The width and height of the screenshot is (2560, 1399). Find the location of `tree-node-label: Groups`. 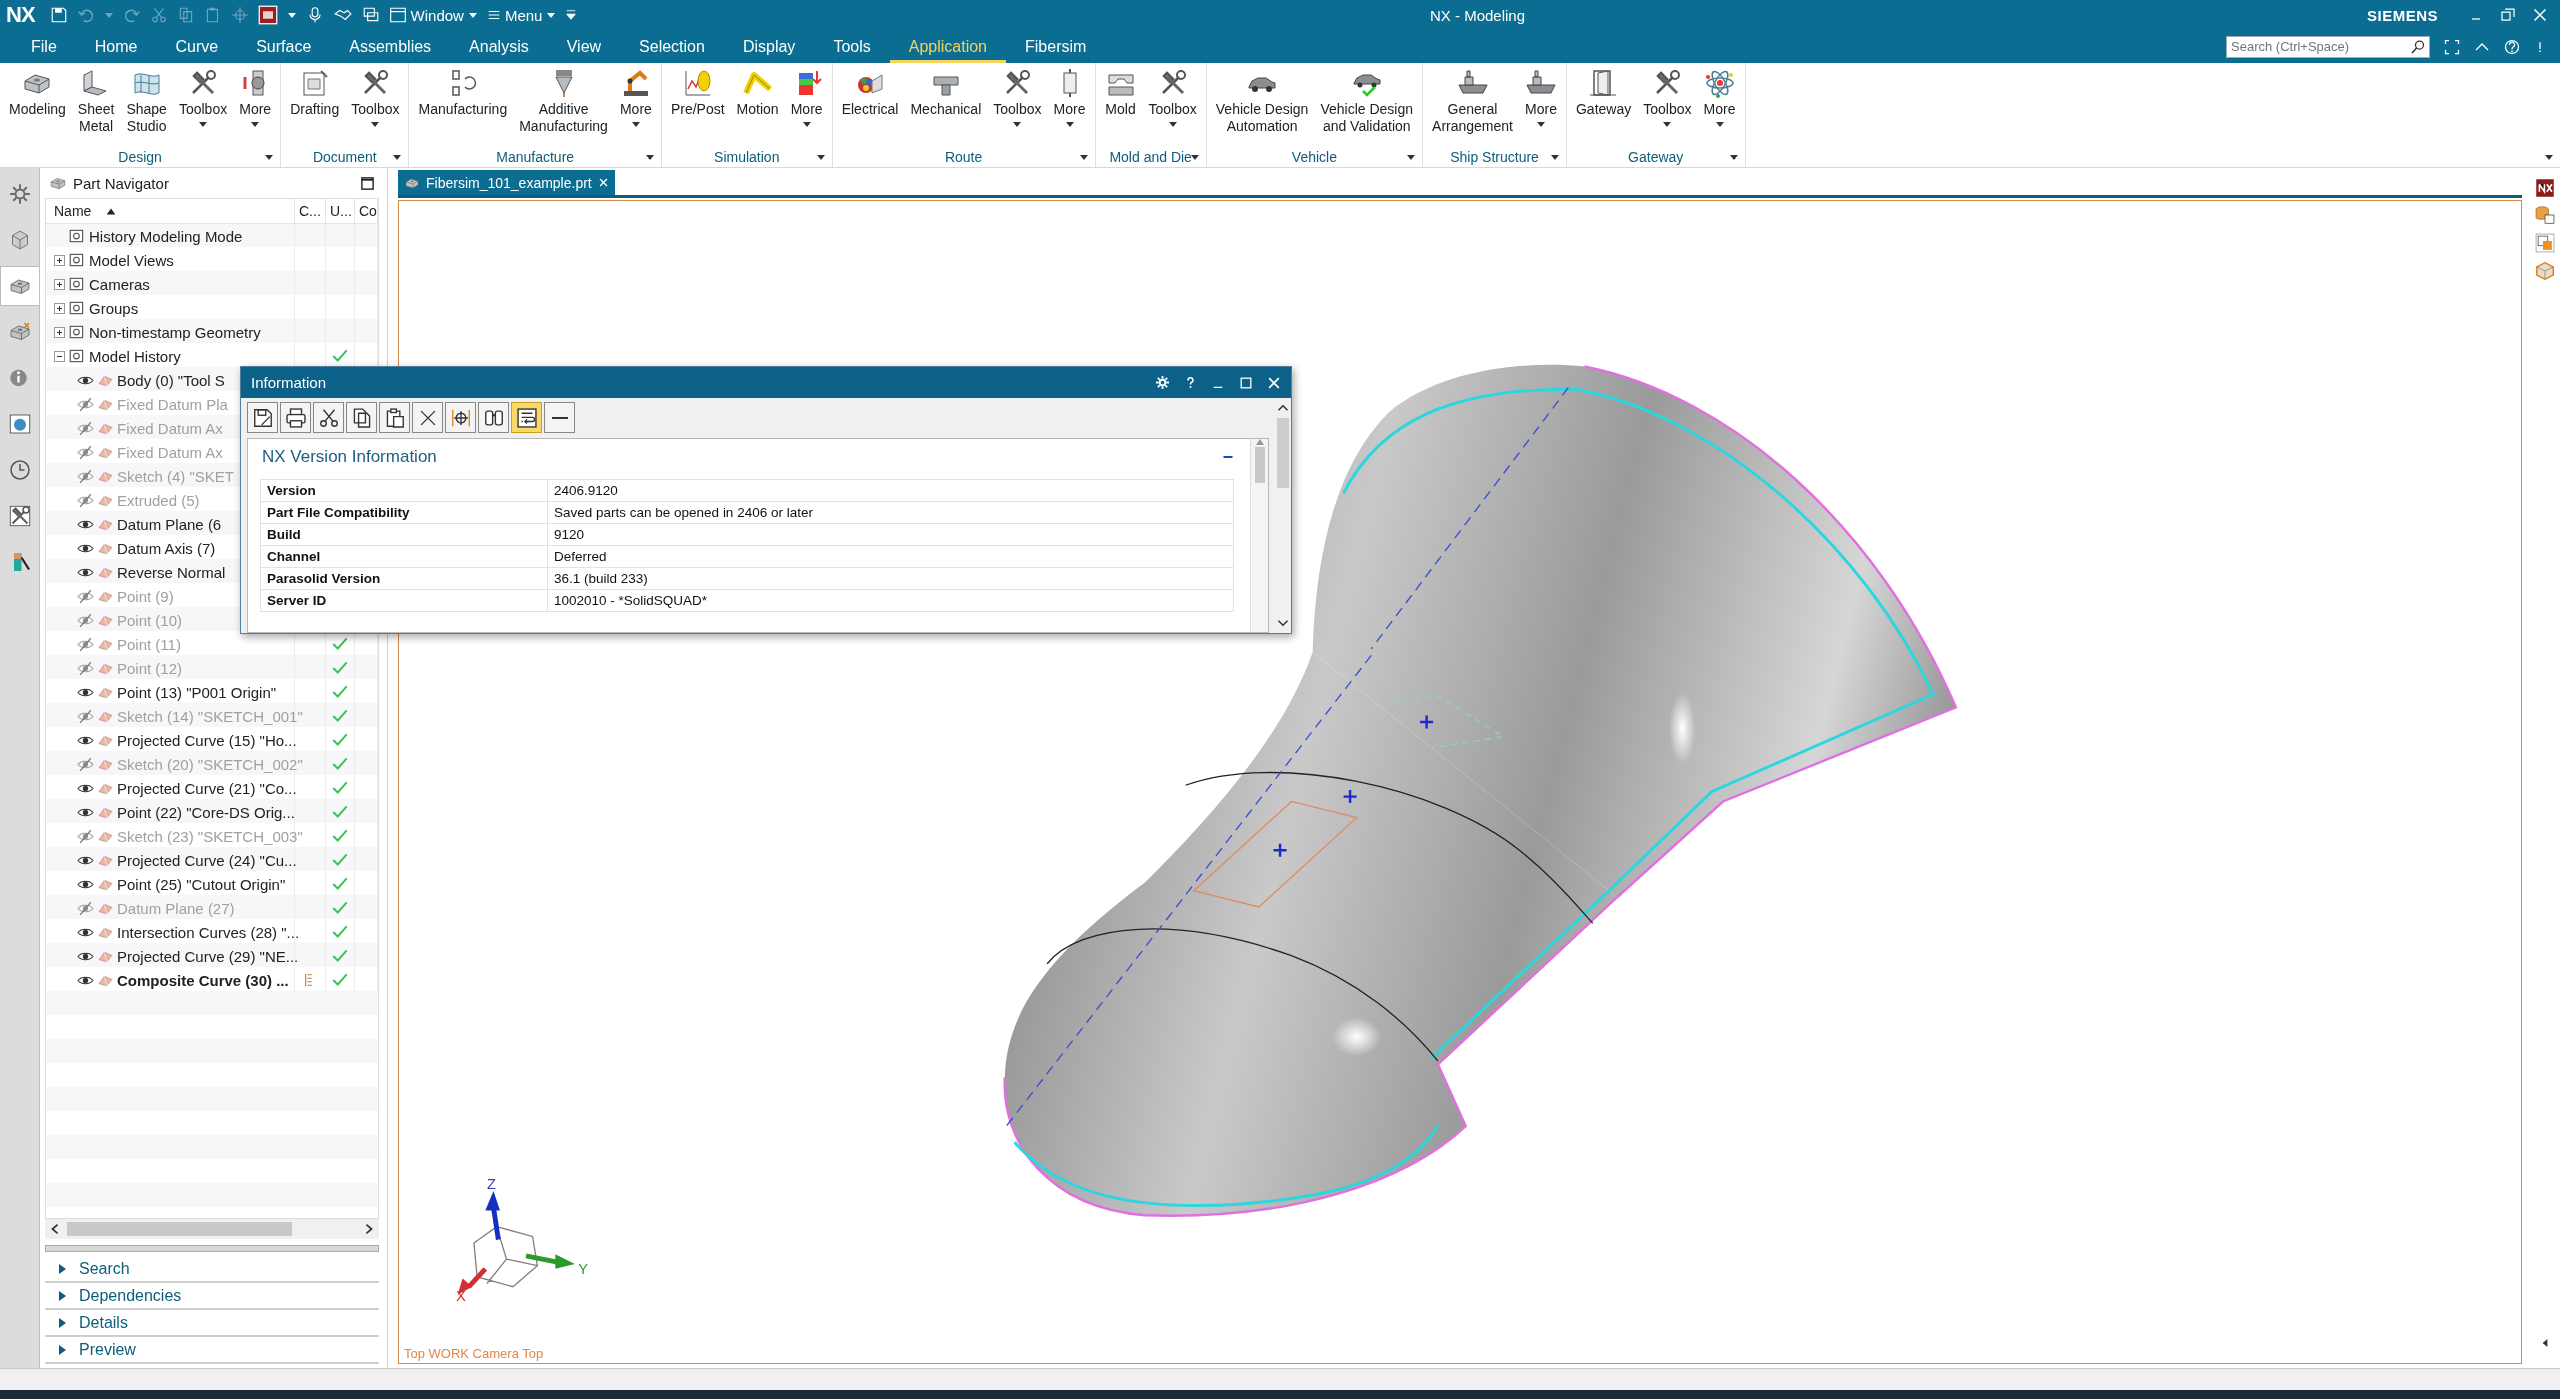

tree-node-label: Groups is located at coordinates (114, 308).